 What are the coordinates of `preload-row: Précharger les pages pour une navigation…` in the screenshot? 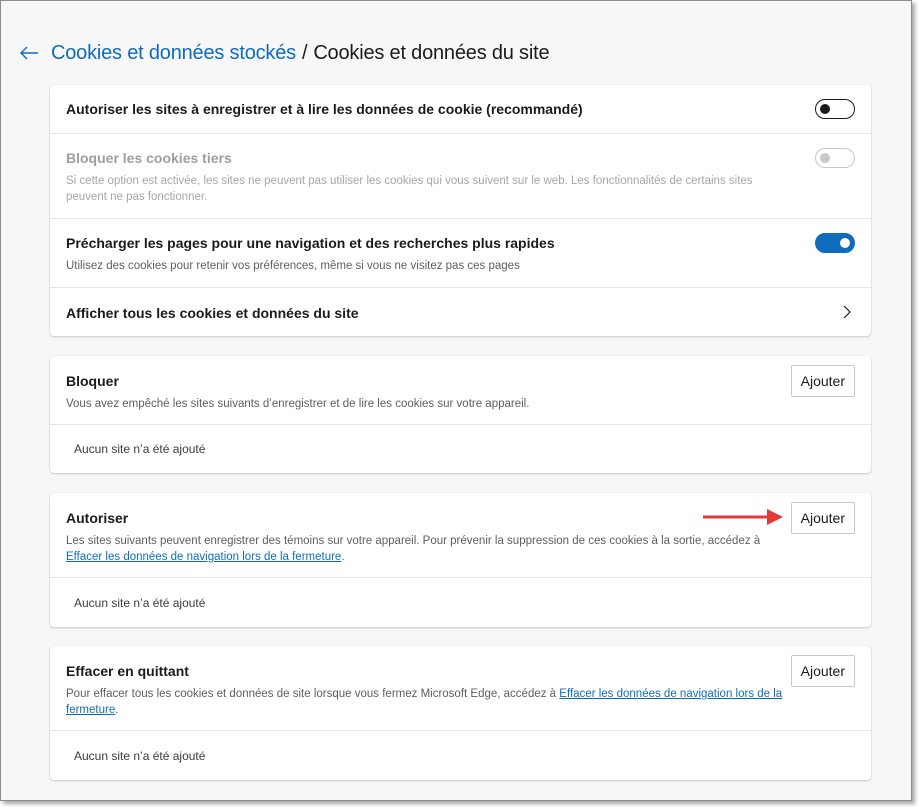 It's located at (460, 253).